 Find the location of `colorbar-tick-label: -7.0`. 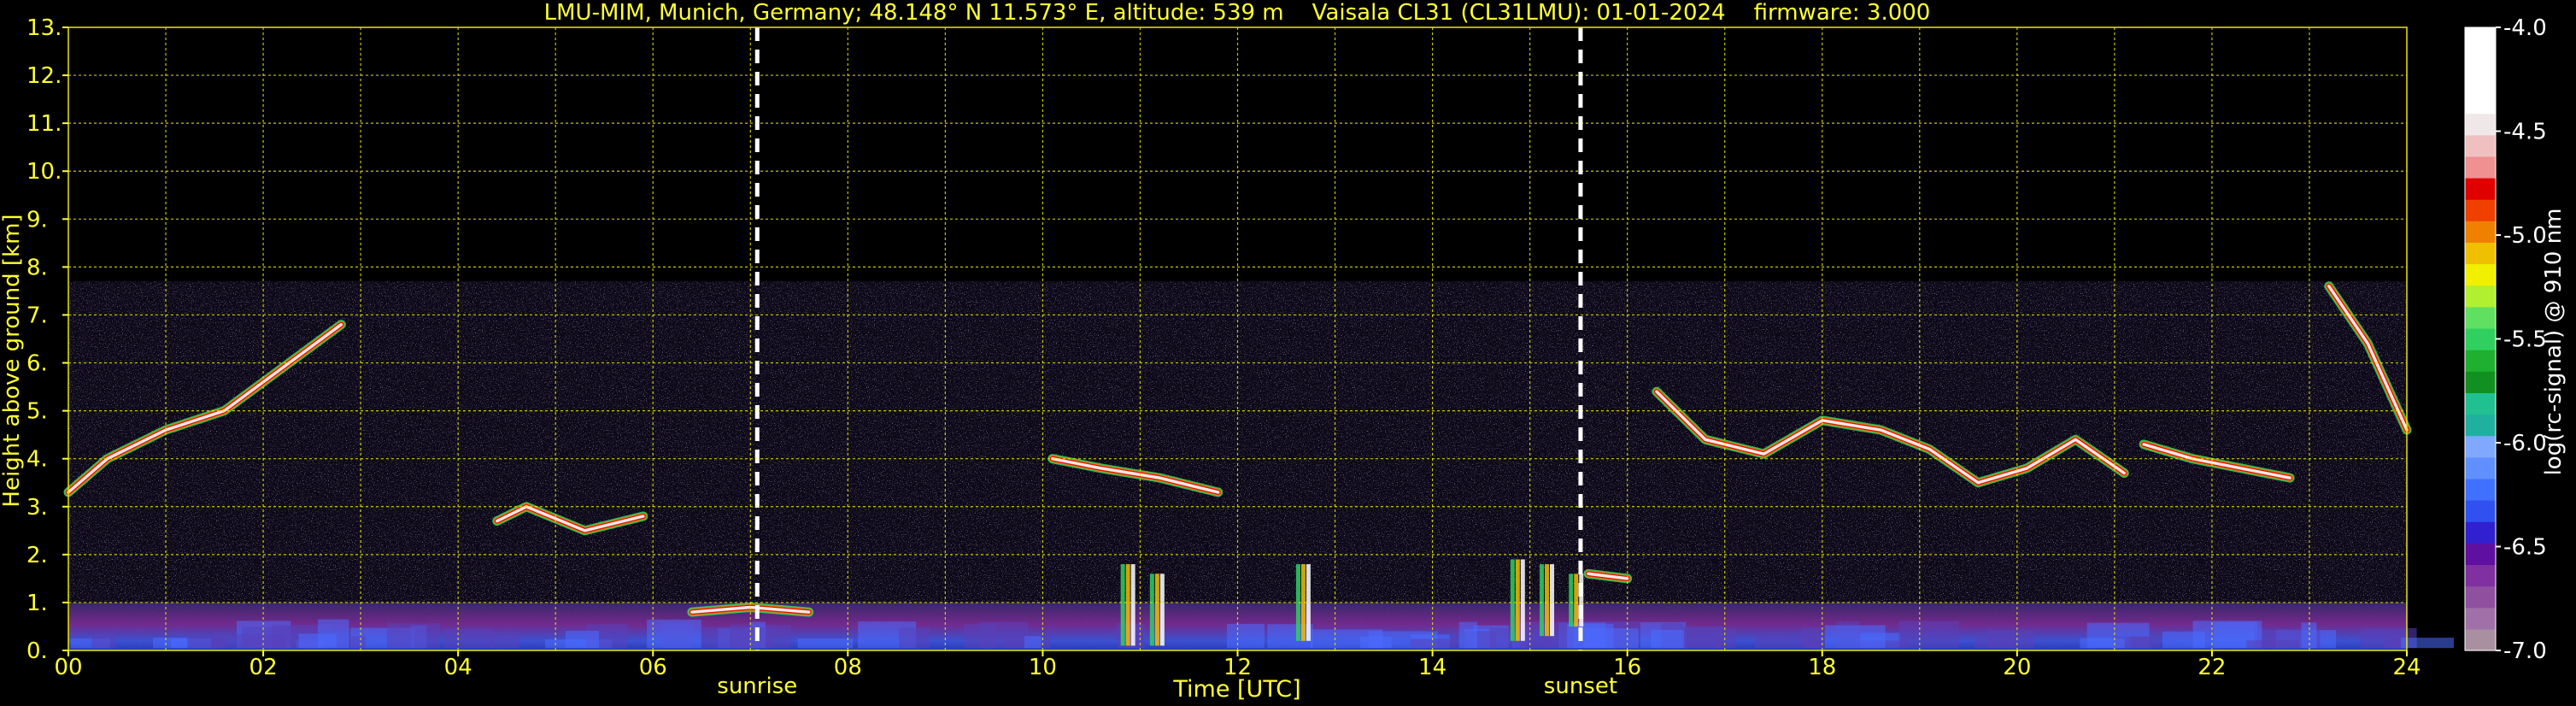

colorbar-tick-label: -7.0 is located at coordinates (2525, 651).